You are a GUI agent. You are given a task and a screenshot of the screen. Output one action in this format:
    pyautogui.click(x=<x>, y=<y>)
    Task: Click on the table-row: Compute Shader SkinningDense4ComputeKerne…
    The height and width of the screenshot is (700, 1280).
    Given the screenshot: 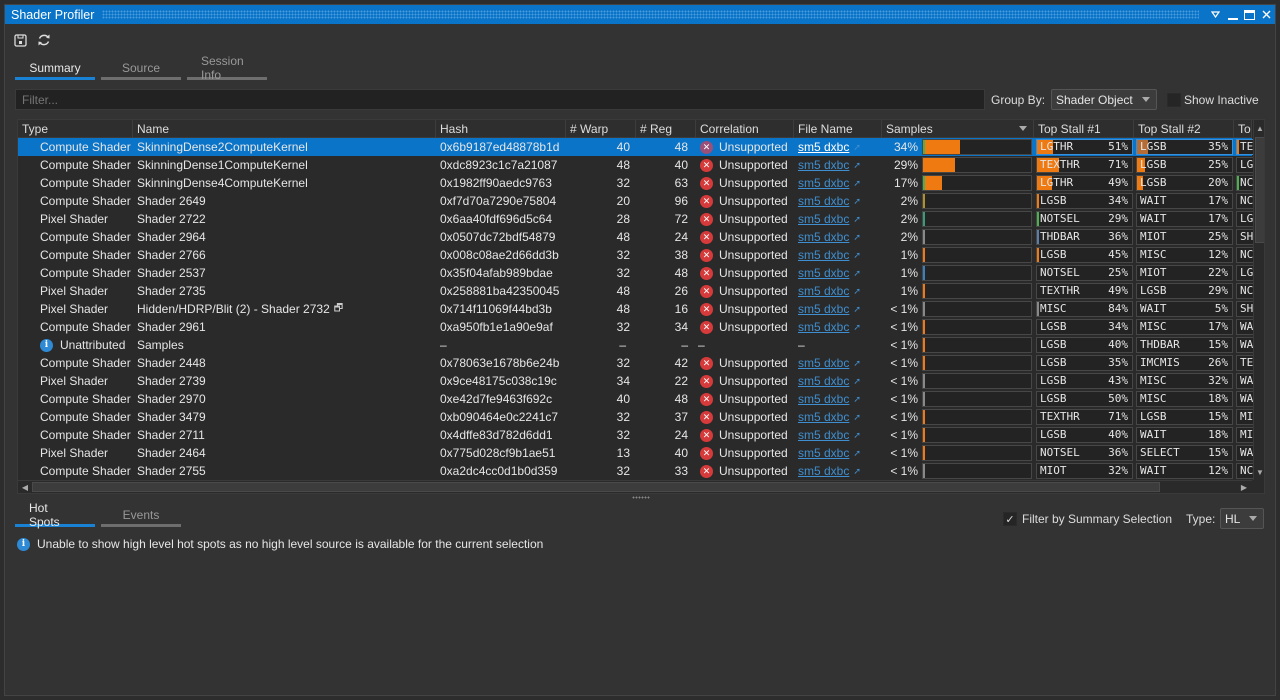 What is the action you would take?
    pyautogui.click(x=636, y=183)
    